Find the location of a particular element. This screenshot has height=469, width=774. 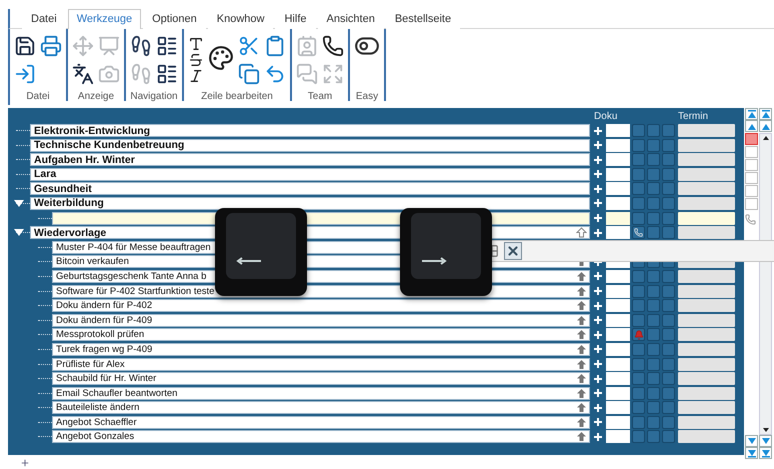

task-field: Schaubild für Hr. Winter is located at coordinates (321, 379).